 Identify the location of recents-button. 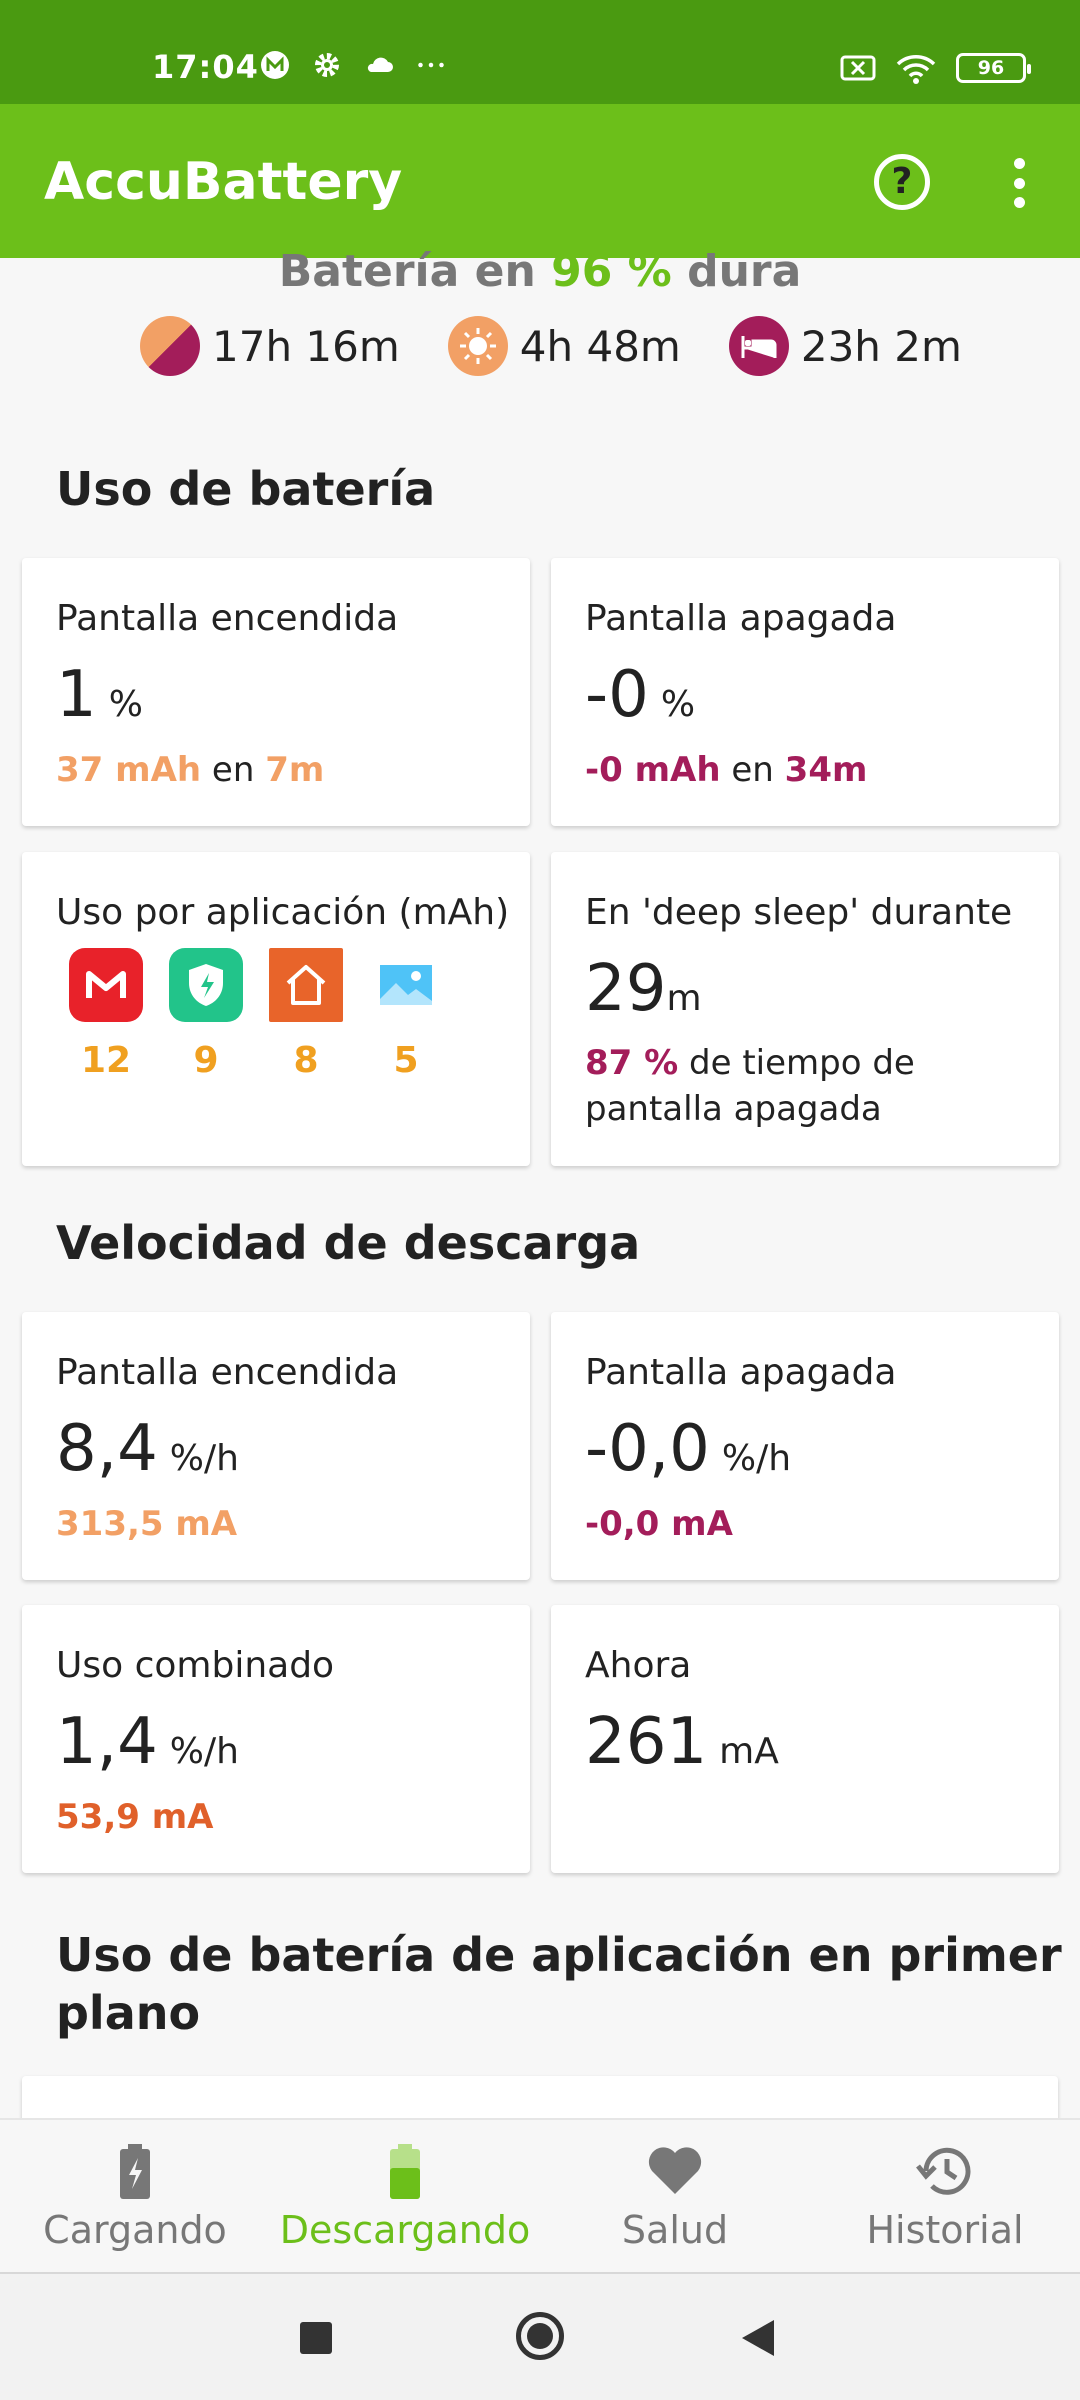
(316, 2338).